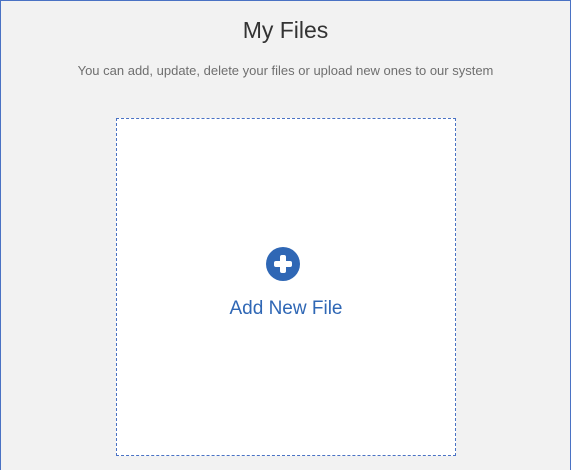 This screenshot has width=573, height=470. Describe the element at coordinates (285, 30) in the screenshot. I see `page-title: My Files` at that location.